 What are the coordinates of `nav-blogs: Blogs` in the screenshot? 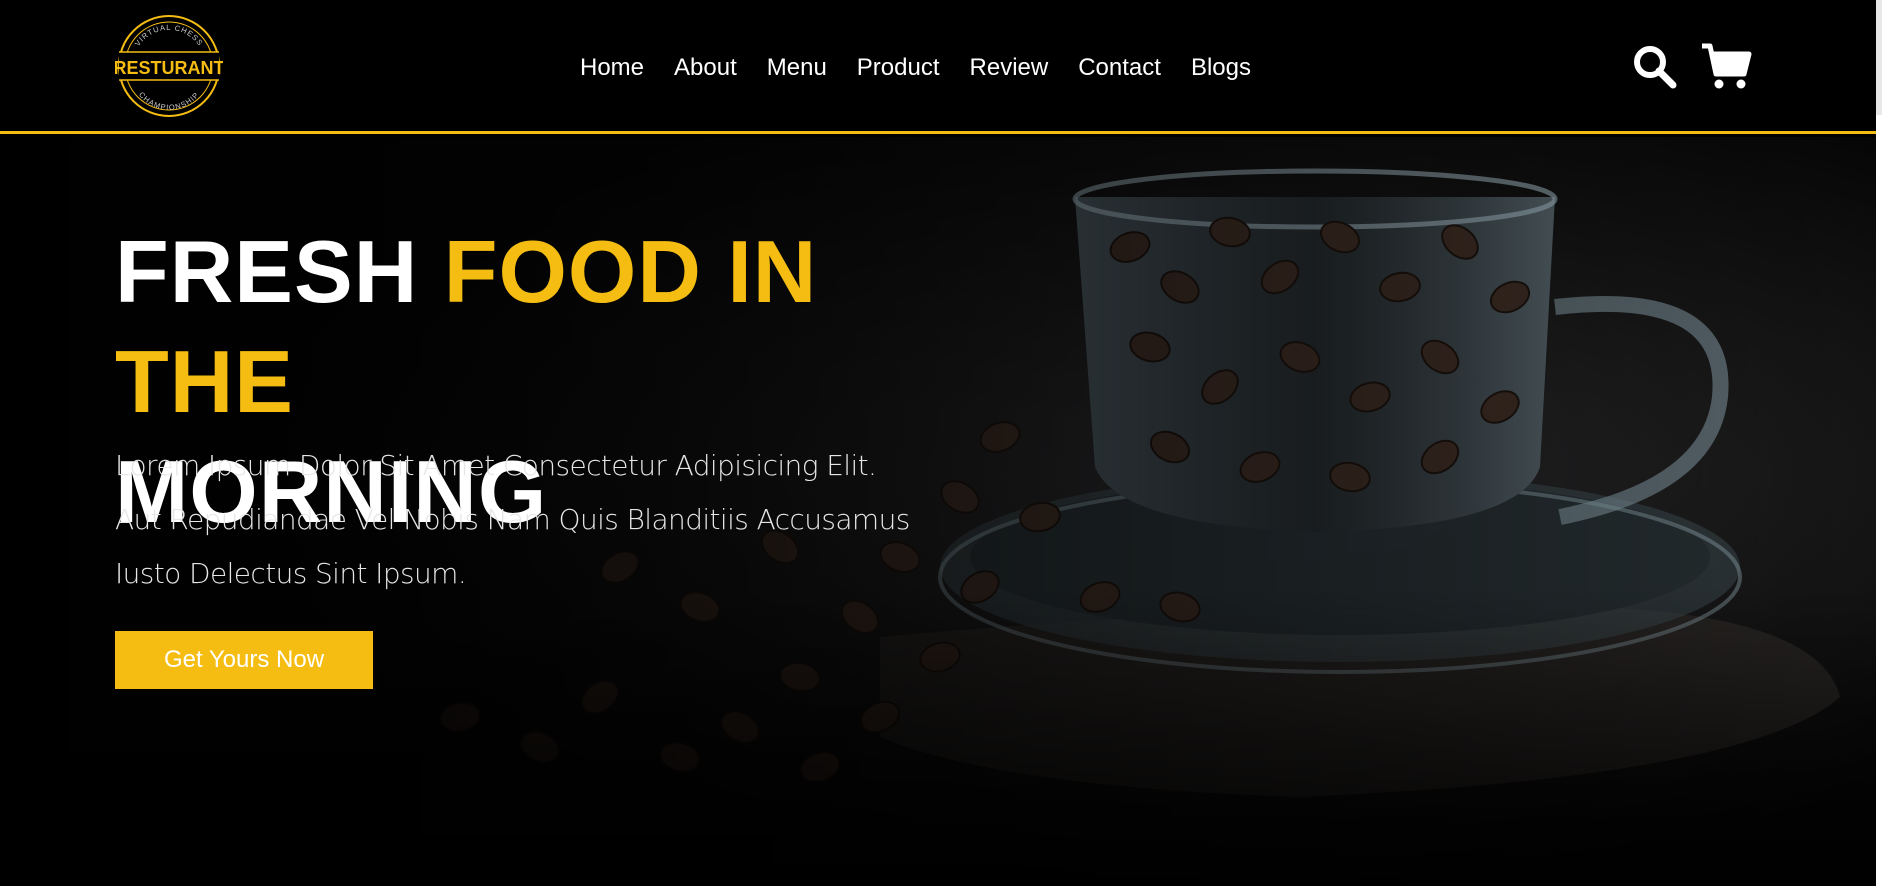 It's located at (1221, 68).